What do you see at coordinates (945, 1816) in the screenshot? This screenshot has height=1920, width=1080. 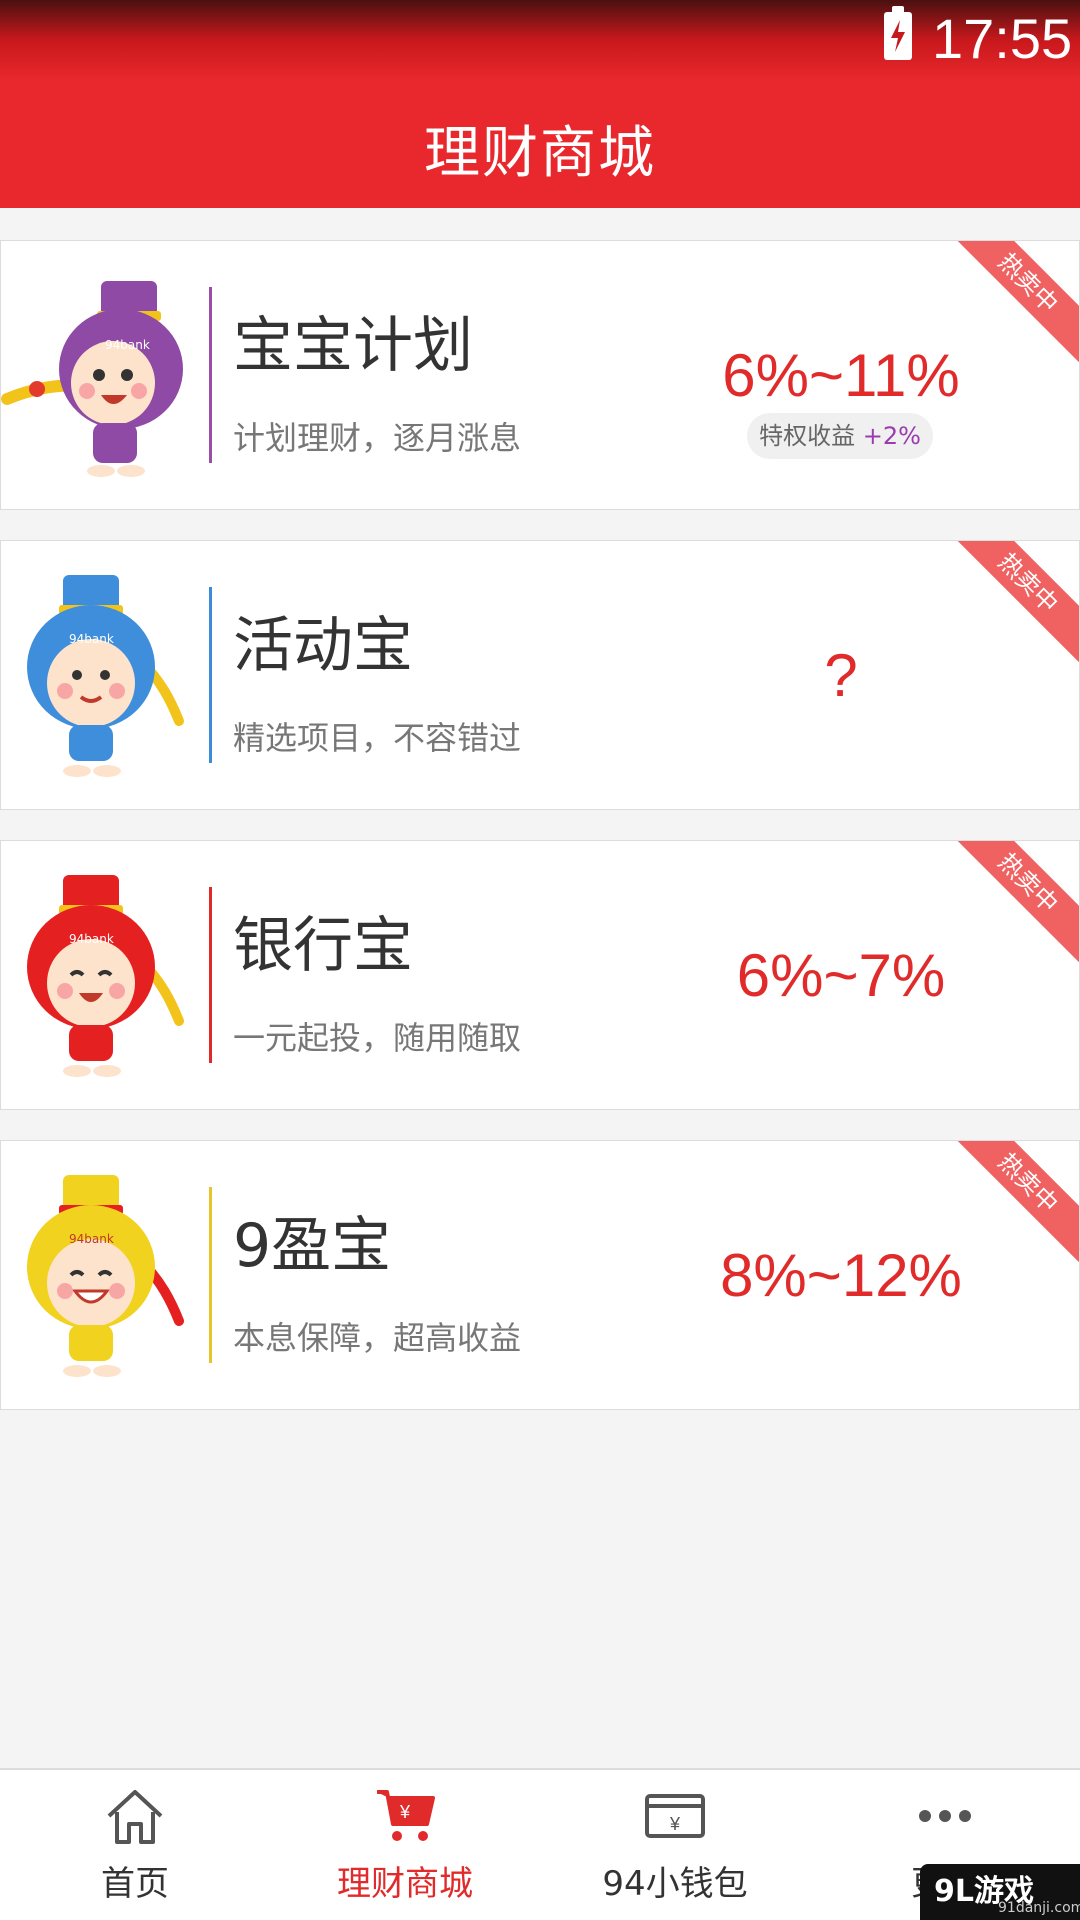 I see `more-icon` at bounding box center [945, 1816].